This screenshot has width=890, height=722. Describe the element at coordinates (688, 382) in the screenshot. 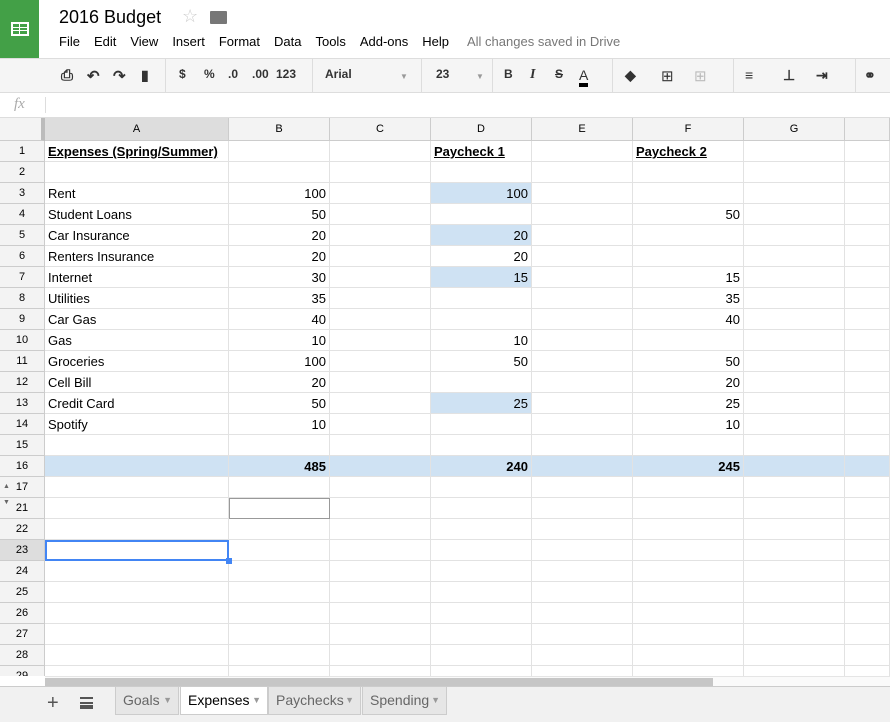

I see `cell-F12: 20` at that location.